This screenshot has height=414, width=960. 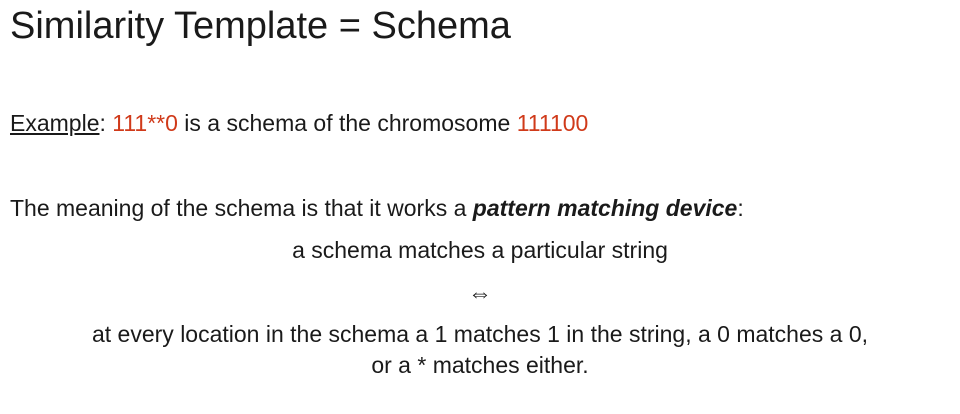 I want to click on example-schema: 111**0, so click(x=145, y=123).